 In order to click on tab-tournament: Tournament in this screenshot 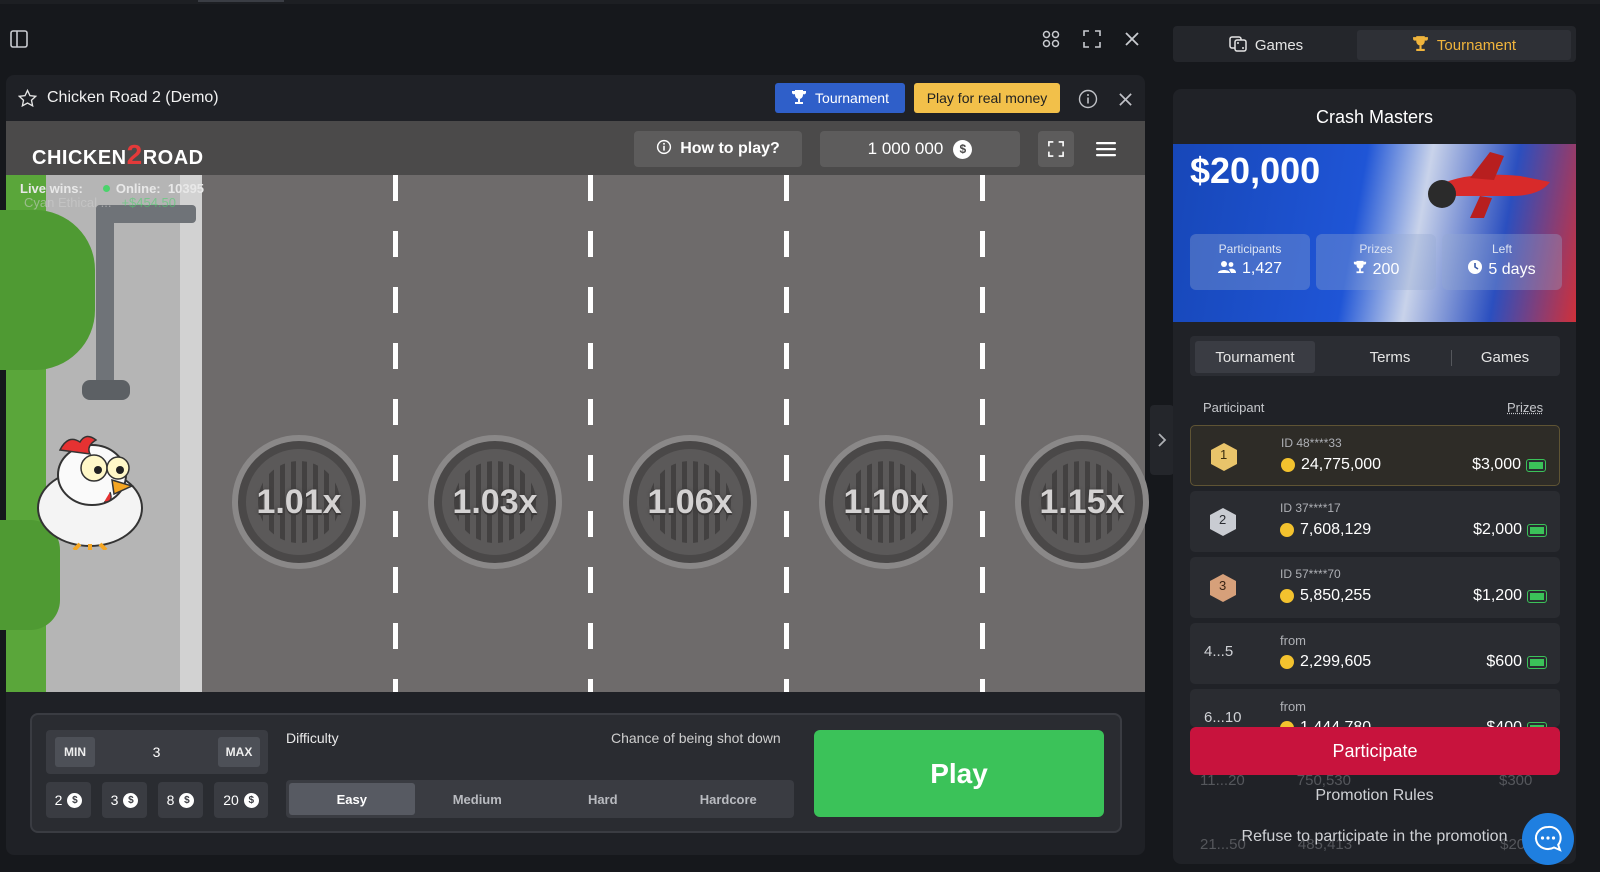, I will do `click(1464, 45)`.